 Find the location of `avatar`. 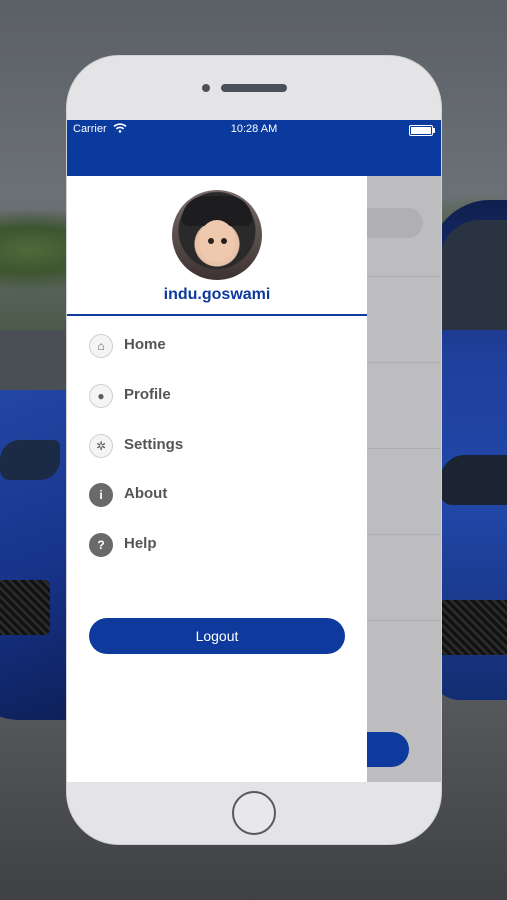

avatar is located at coordinates (217, 235).